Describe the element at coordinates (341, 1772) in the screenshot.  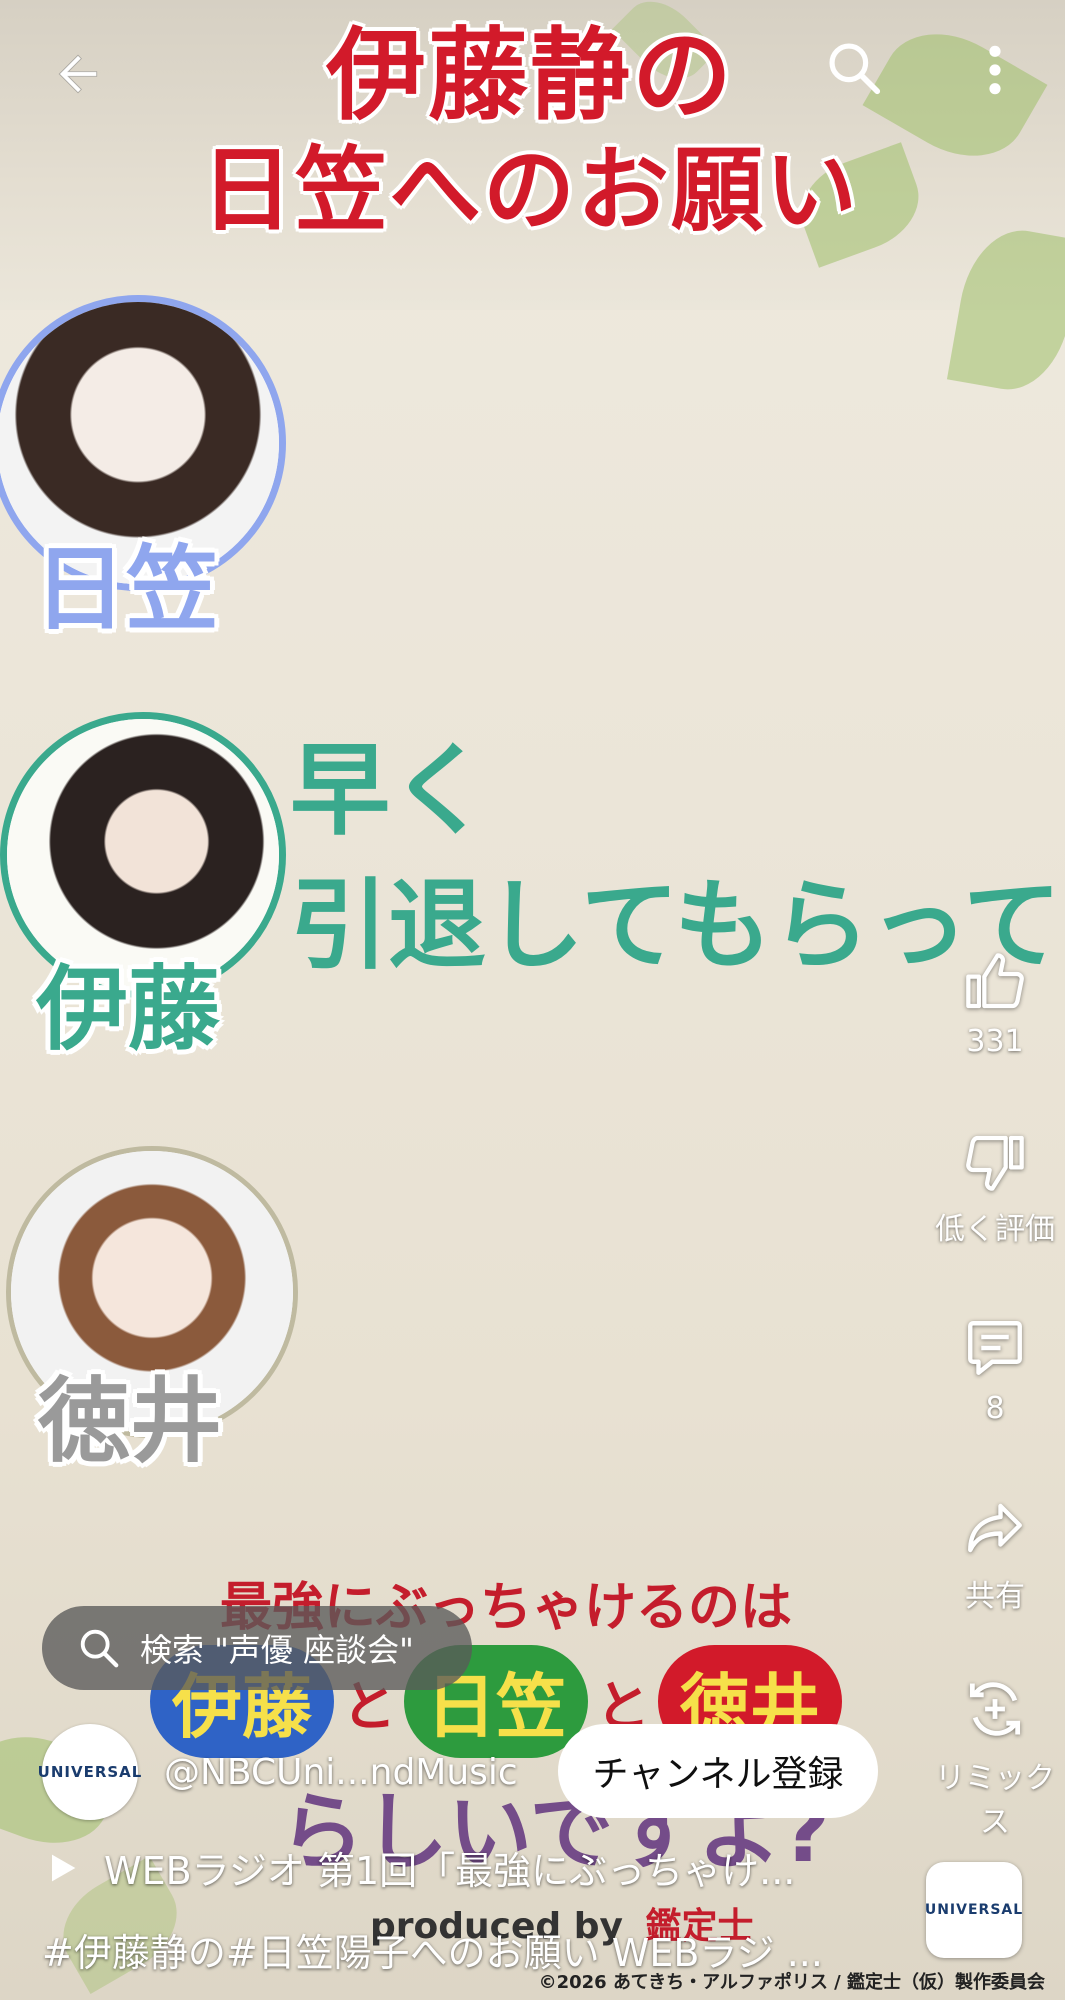
I see `channel-handle: @NBCUni...ndMusic` at that location.